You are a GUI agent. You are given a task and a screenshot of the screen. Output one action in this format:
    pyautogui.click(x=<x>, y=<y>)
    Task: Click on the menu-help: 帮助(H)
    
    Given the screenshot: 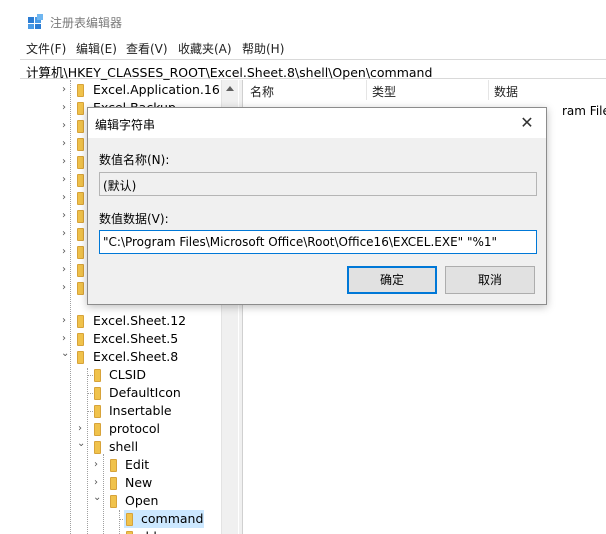 What is the action you would take?
    pyautogui.click(x=263, y=48)
    